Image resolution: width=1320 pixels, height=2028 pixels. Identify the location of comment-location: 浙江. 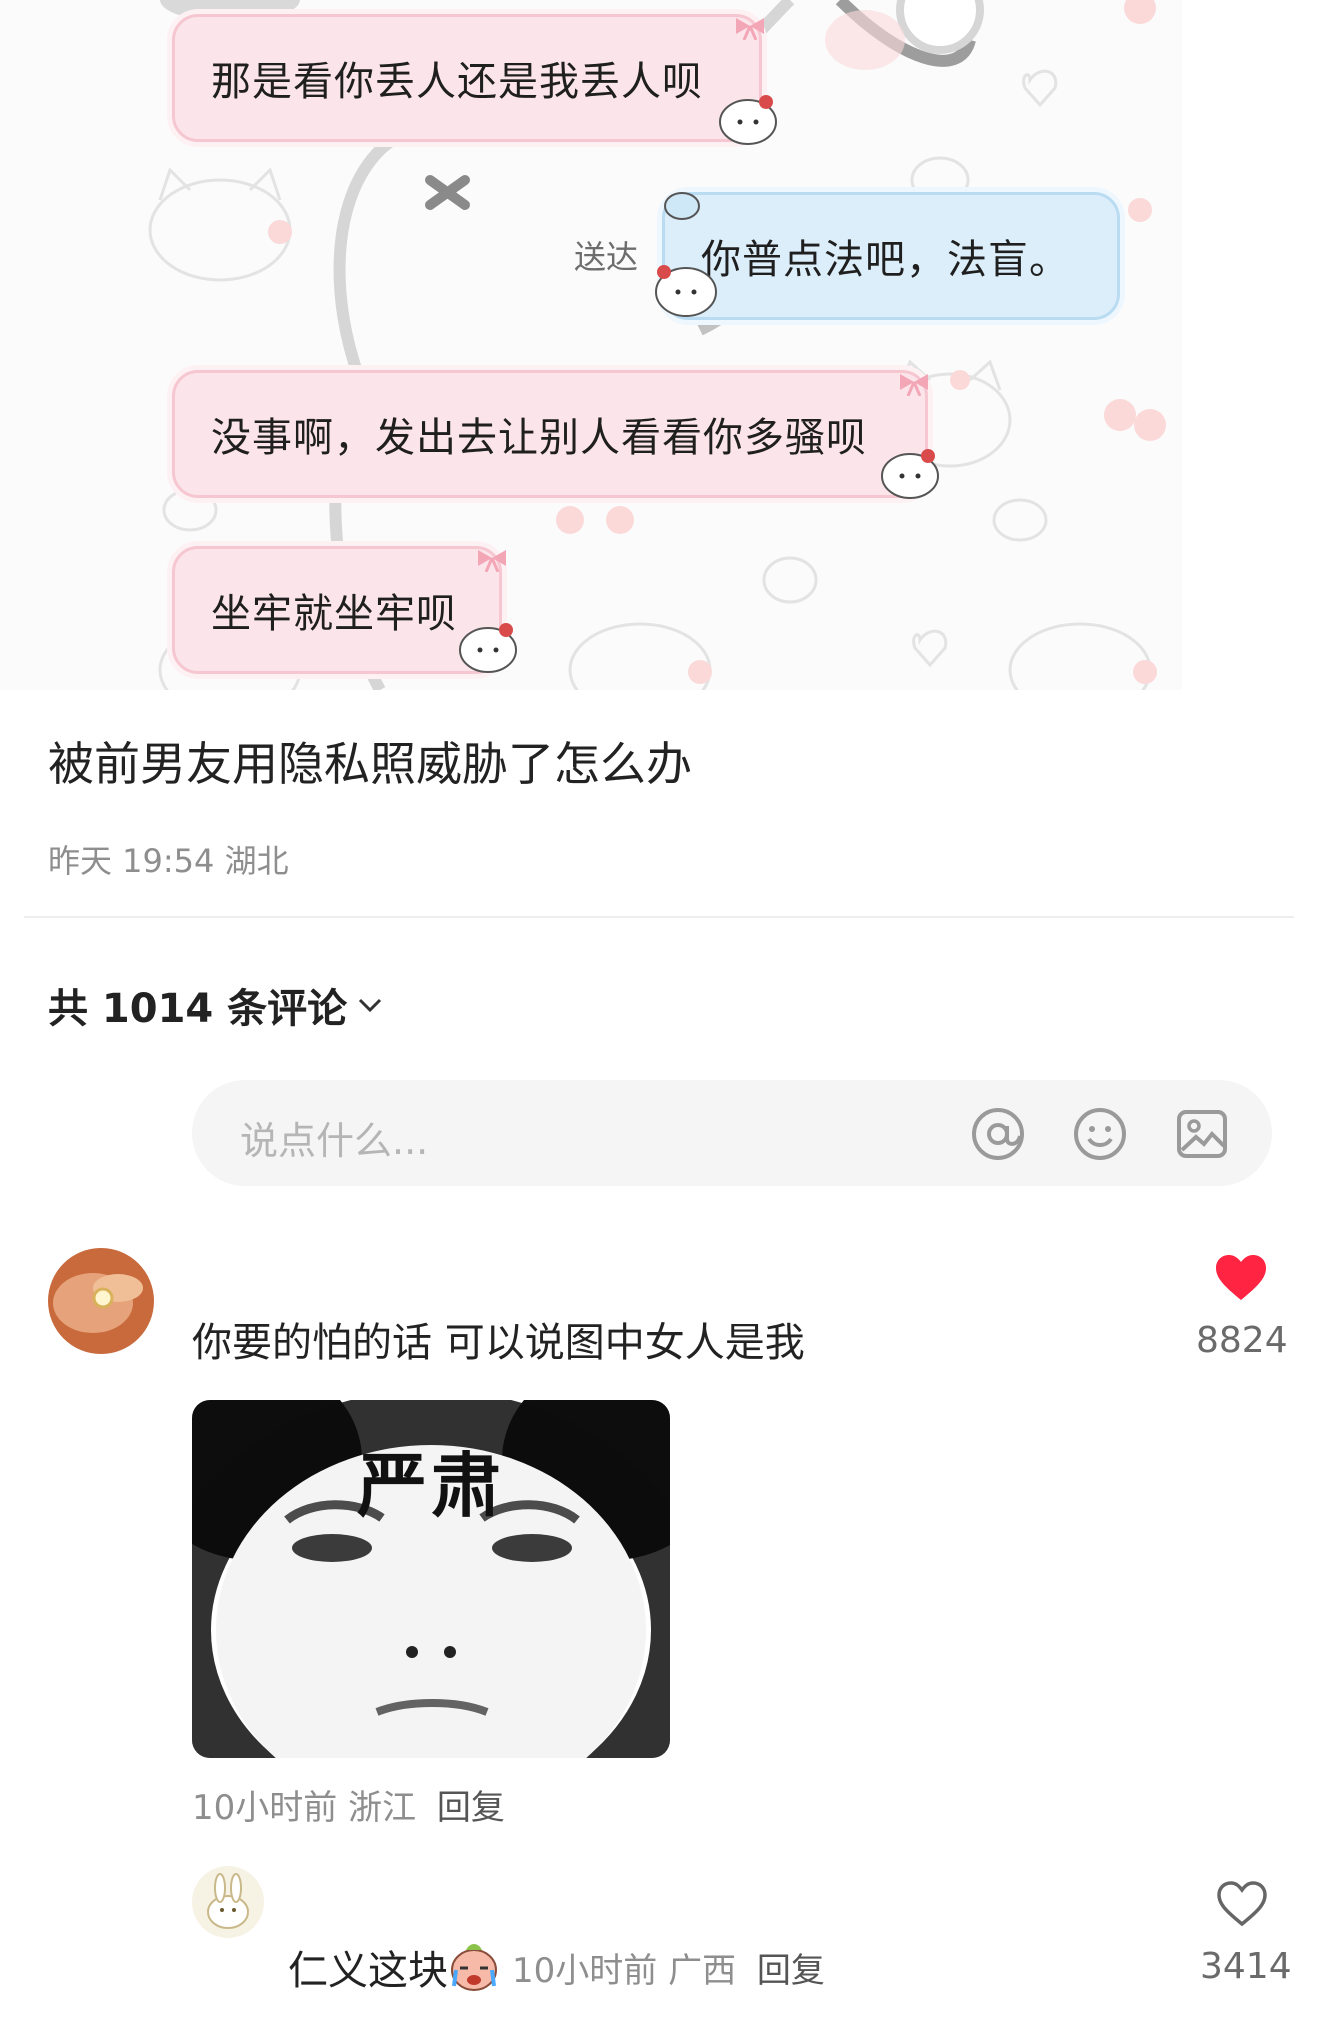
(382, 1808).